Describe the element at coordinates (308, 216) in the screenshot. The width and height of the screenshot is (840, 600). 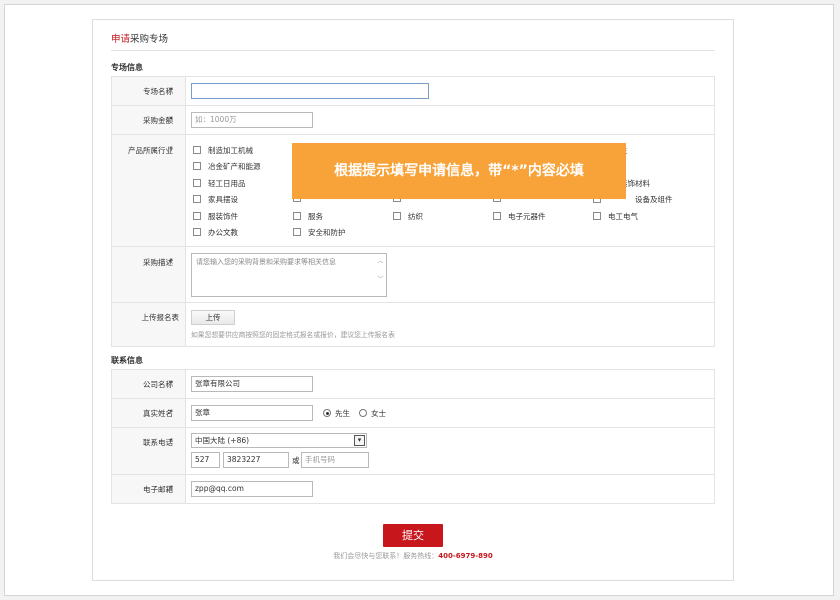
I see `industry-option: 服务` at that location.